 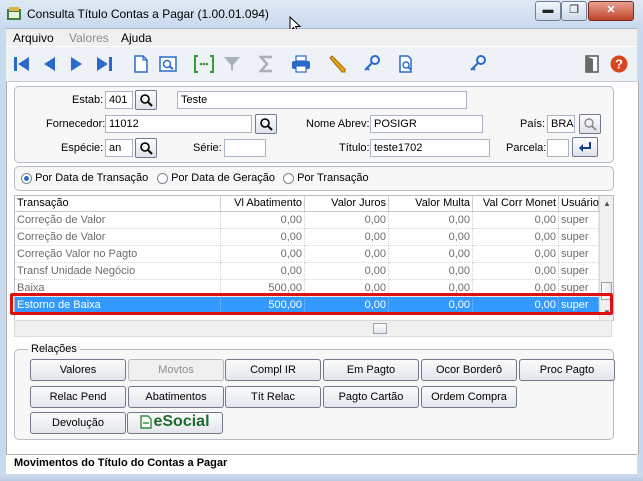 What do you see at coordinates (22, 64) in the screenshot?
I see `first-icon` at bounding box center [22, 64].